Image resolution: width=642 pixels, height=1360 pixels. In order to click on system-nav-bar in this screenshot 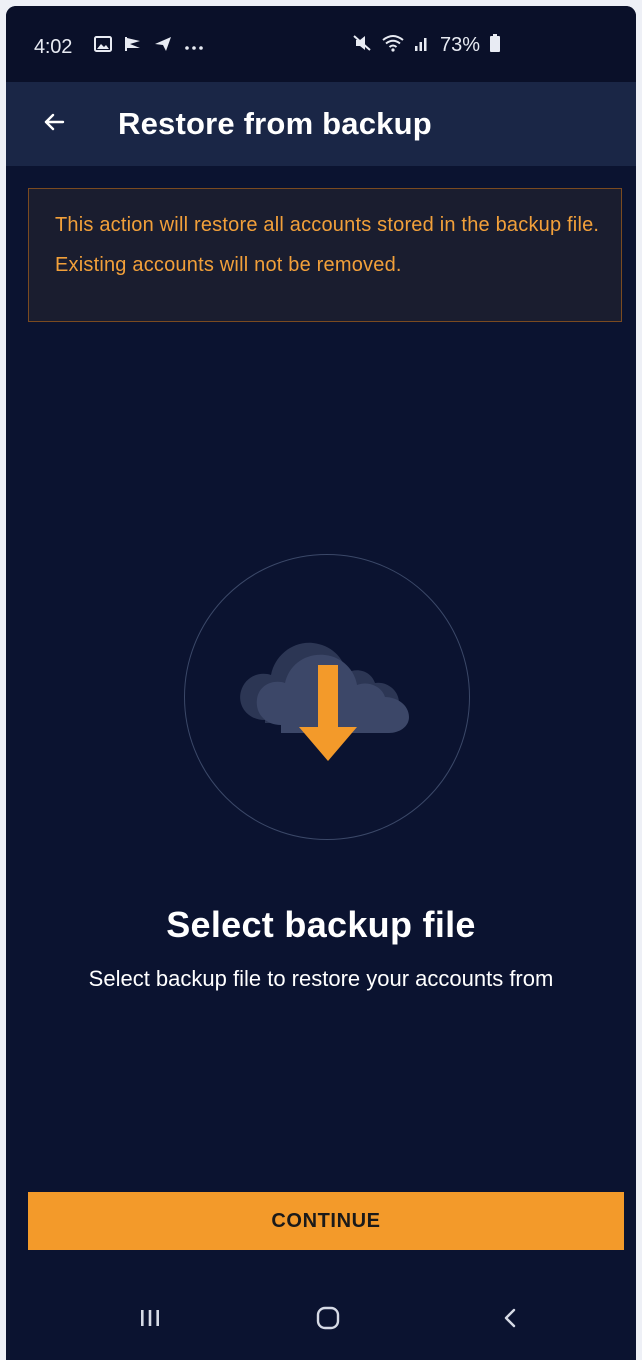, I will do `click(321, 1323)`.